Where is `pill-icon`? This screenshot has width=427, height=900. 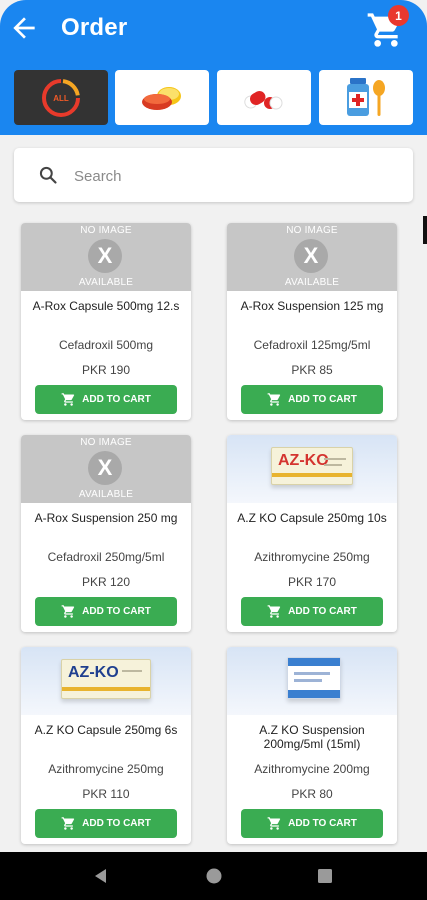 pill-icon is located at coordinates (161, 98).